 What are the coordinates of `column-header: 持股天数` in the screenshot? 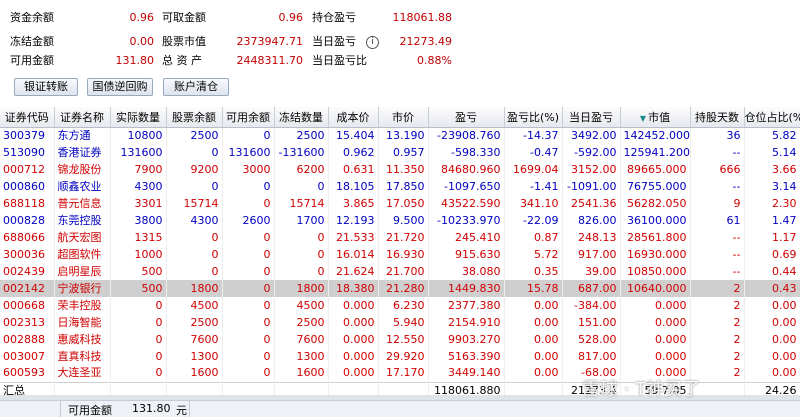 It's located at (717, 117).